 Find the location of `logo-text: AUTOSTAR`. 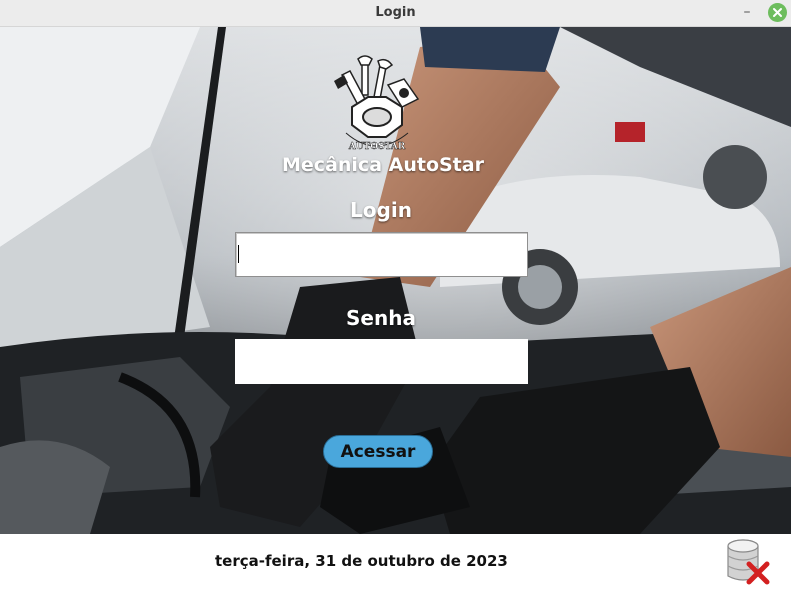

logo-text: AUTOSTAR is located at coordinates (377, 147).